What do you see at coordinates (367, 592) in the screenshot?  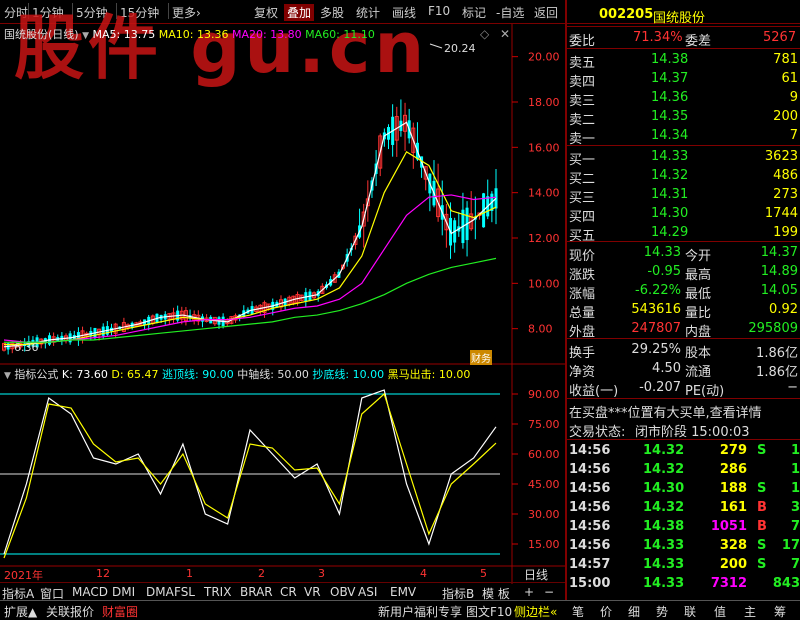 I see `indicator-tab: ASI` at bounding box center [367, 592].